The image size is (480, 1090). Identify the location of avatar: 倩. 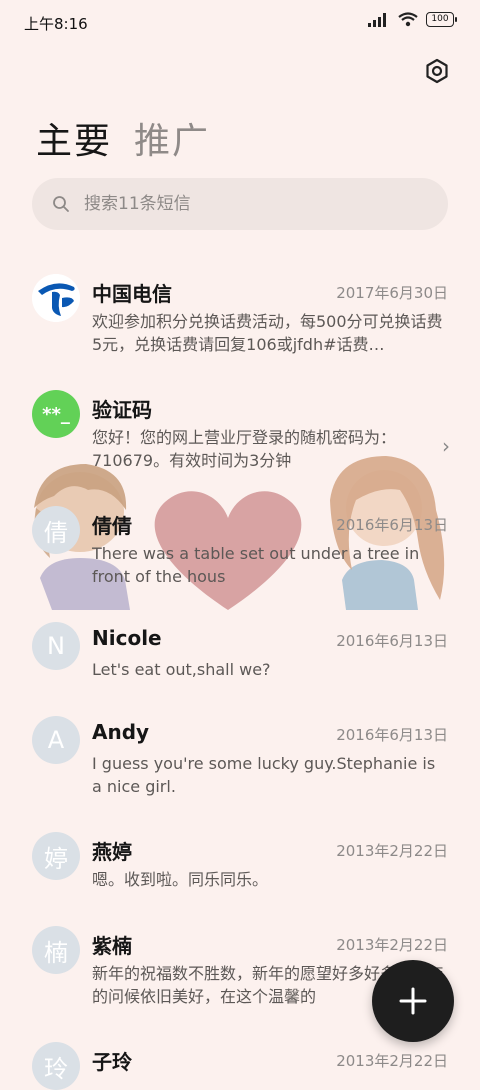
(56, 530).